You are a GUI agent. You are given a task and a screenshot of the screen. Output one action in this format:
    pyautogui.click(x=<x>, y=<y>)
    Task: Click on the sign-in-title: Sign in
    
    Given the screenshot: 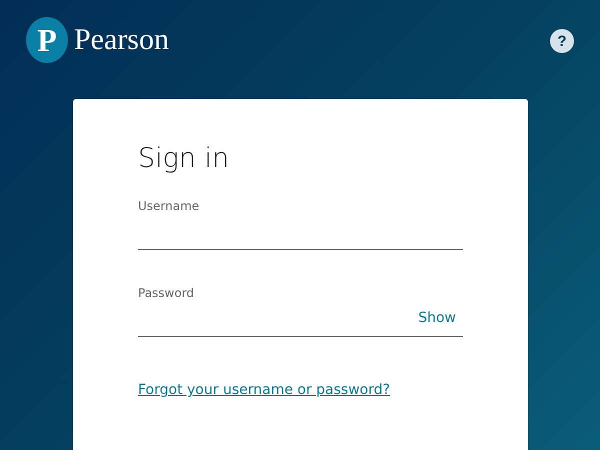 What is the action you would take?
    pyautogui.click(x=184, y=159)
    